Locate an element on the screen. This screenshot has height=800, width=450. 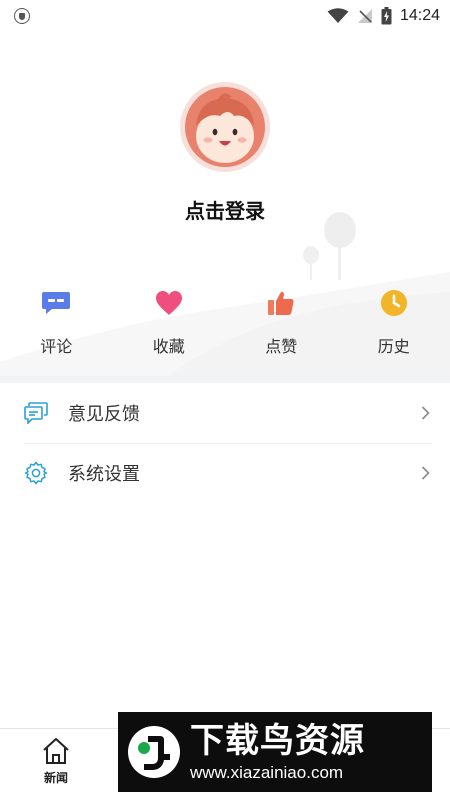
shortcut-label-comment: 评论 is located at coordinates (56, 346).